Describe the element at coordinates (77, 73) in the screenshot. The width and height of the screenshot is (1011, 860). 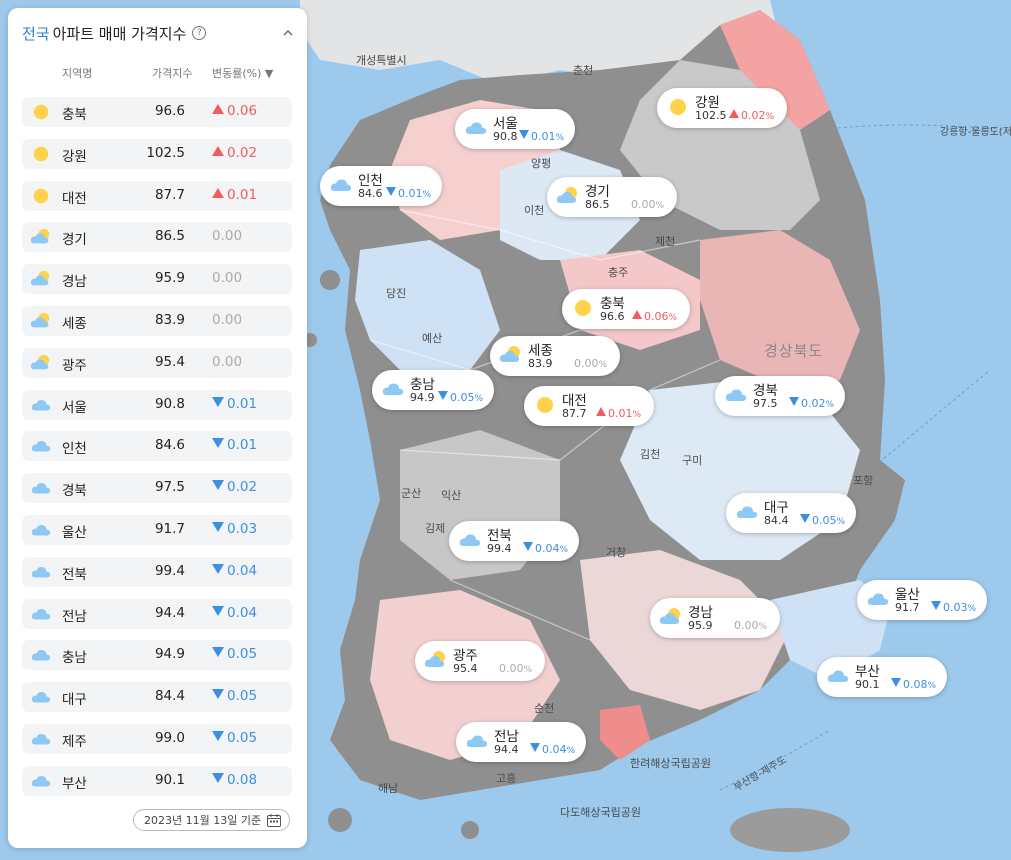
I see `col-region: 지역명` at that location.